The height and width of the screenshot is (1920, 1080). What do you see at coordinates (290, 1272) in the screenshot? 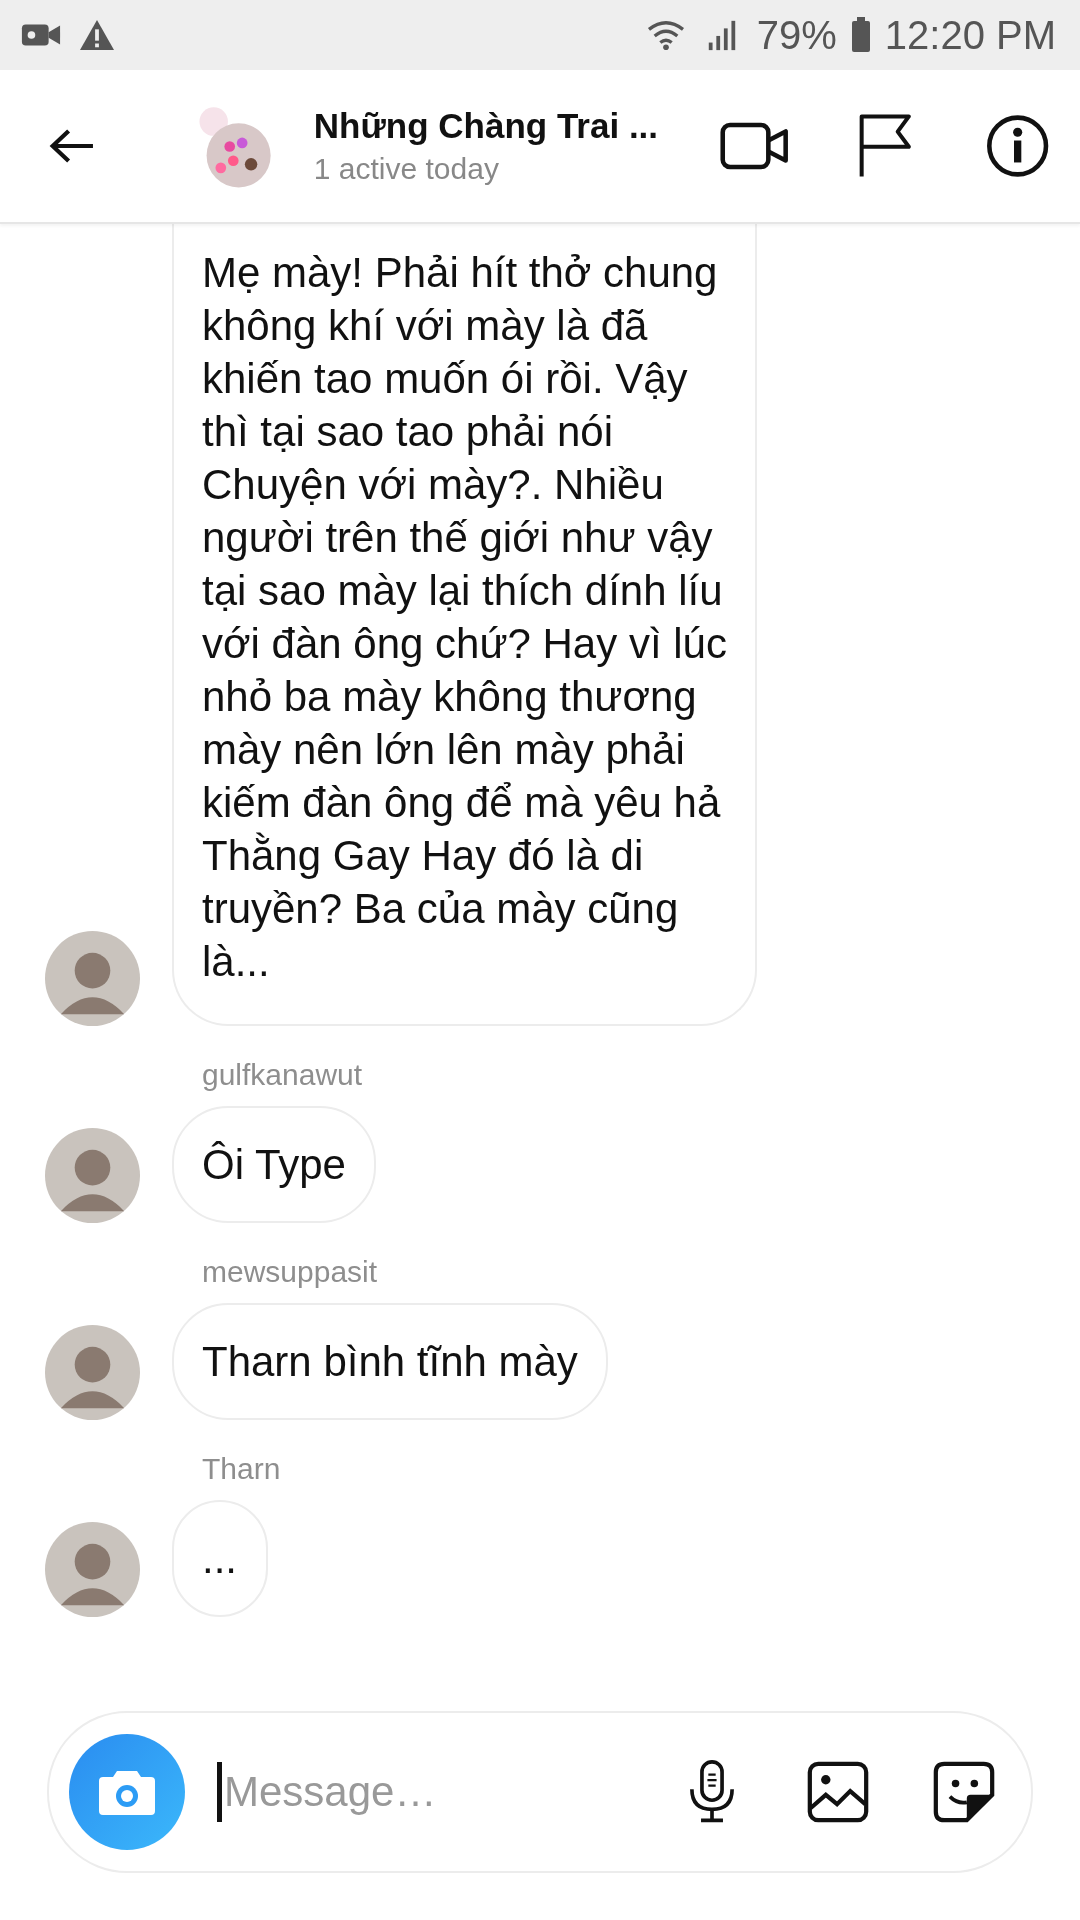
I see `sender-name: mewsuppasit` at bounding box center [290, 1272].